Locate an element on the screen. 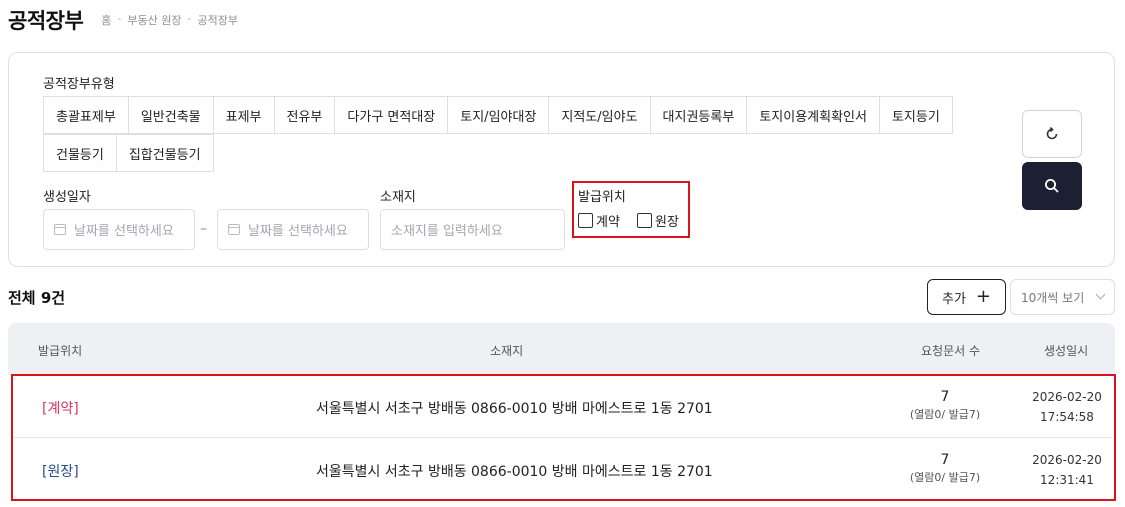  ledger-type-chip: 일반건축물 is located at coordinates (170, 115).